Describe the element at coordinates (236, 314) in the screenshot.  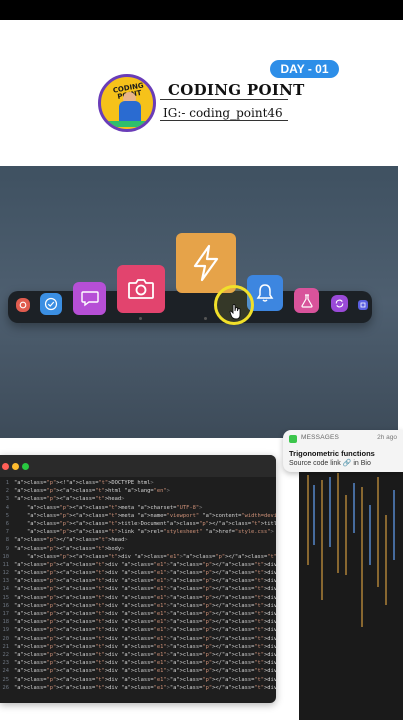
I see `hand-cursor-icon` at that location.